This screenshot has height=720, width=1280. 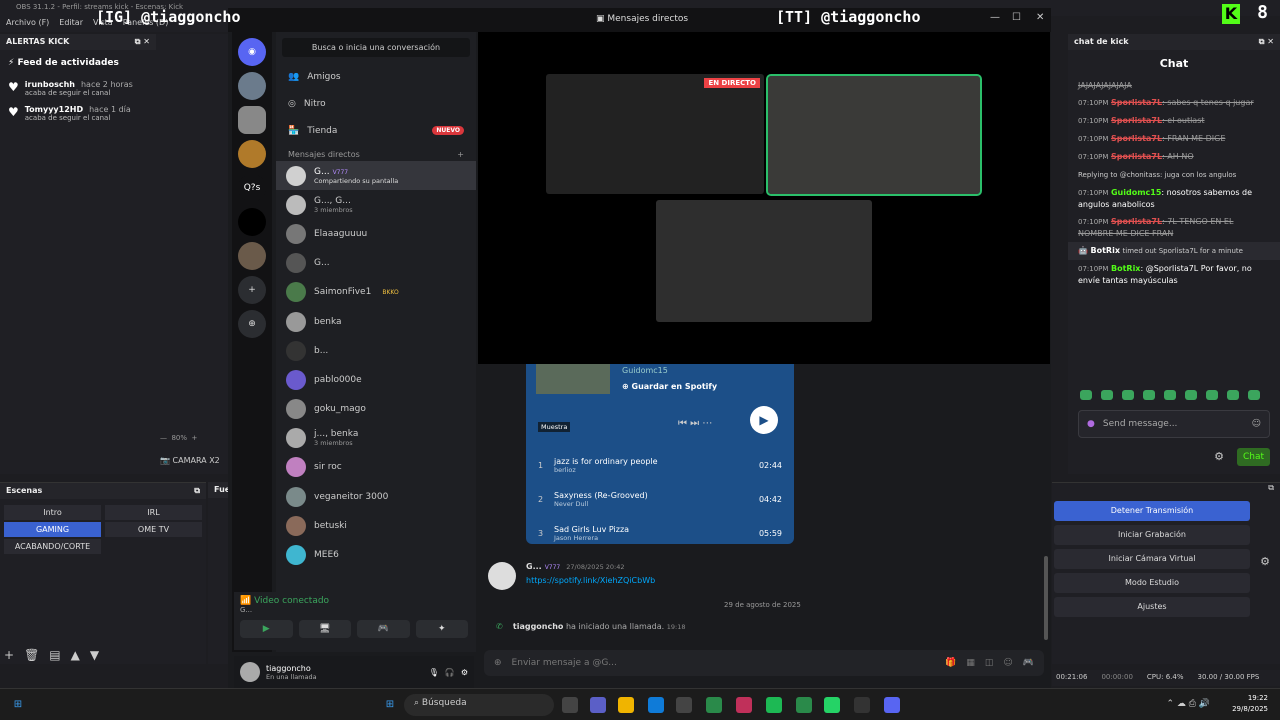 I want to click on server-qs: Q?s, so click(x=252, y=188).